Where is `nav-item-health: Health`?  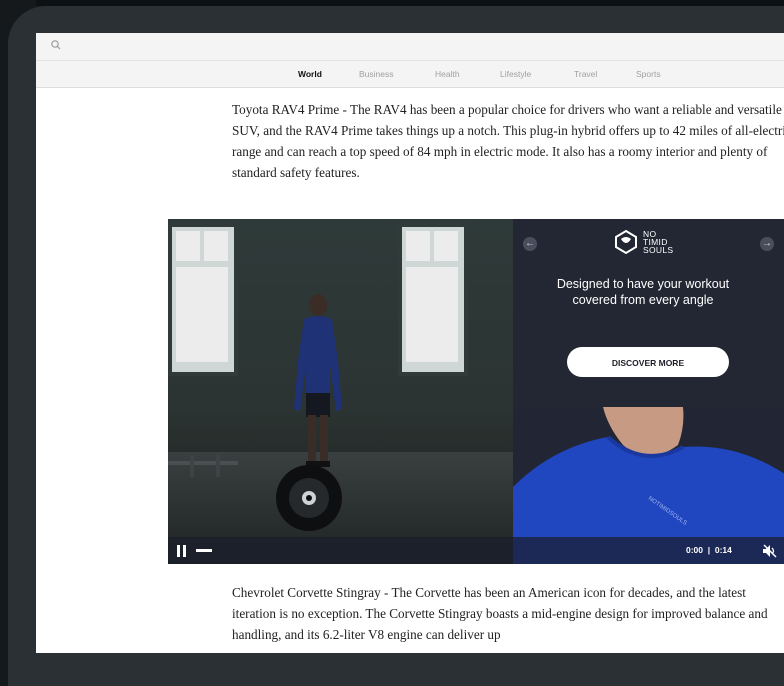
nav-item-health: Health is located at coordinates (447, 74).